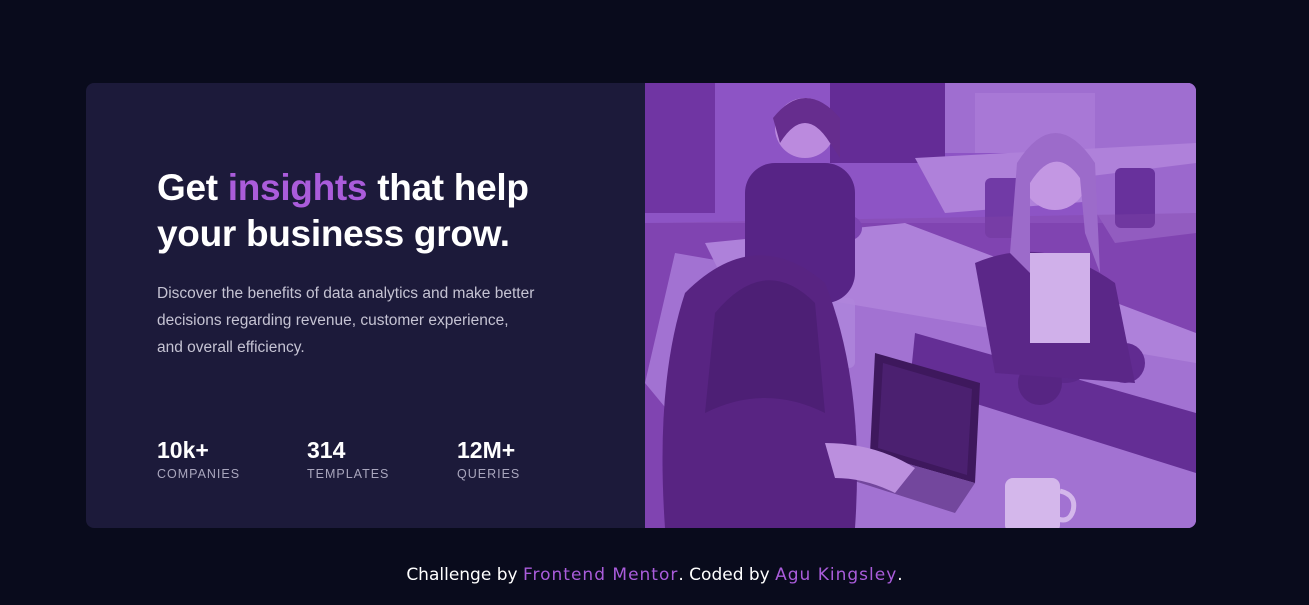  I want to click on footer-middle: . Coded by, so click(727, 575).